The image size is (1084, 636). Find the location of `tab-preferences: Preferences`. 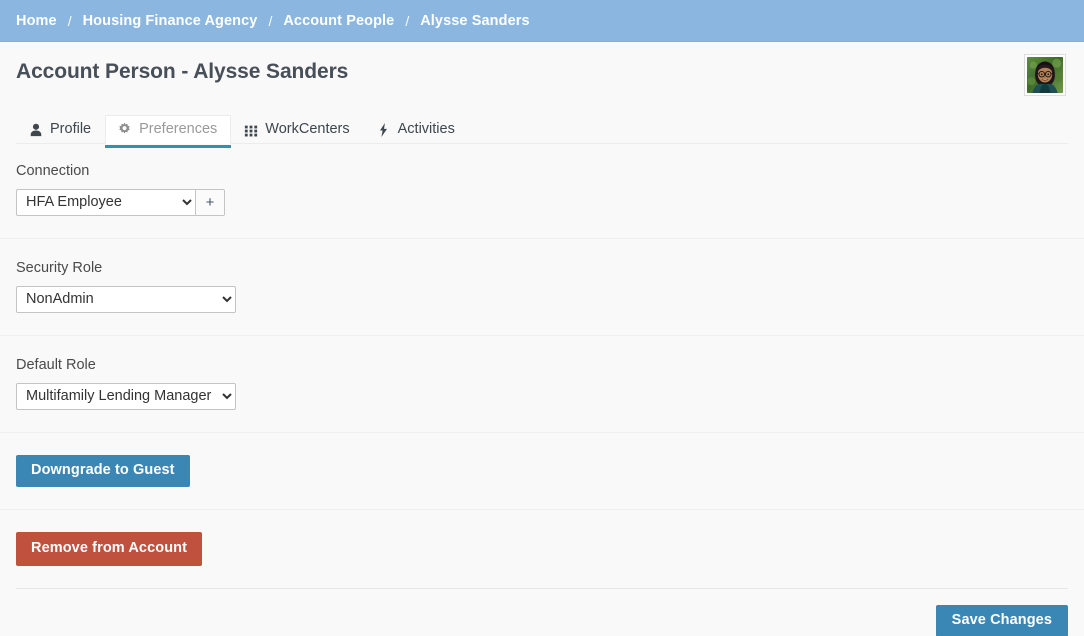

tab-preferences: Preferences is located at coordinates (168, 131).